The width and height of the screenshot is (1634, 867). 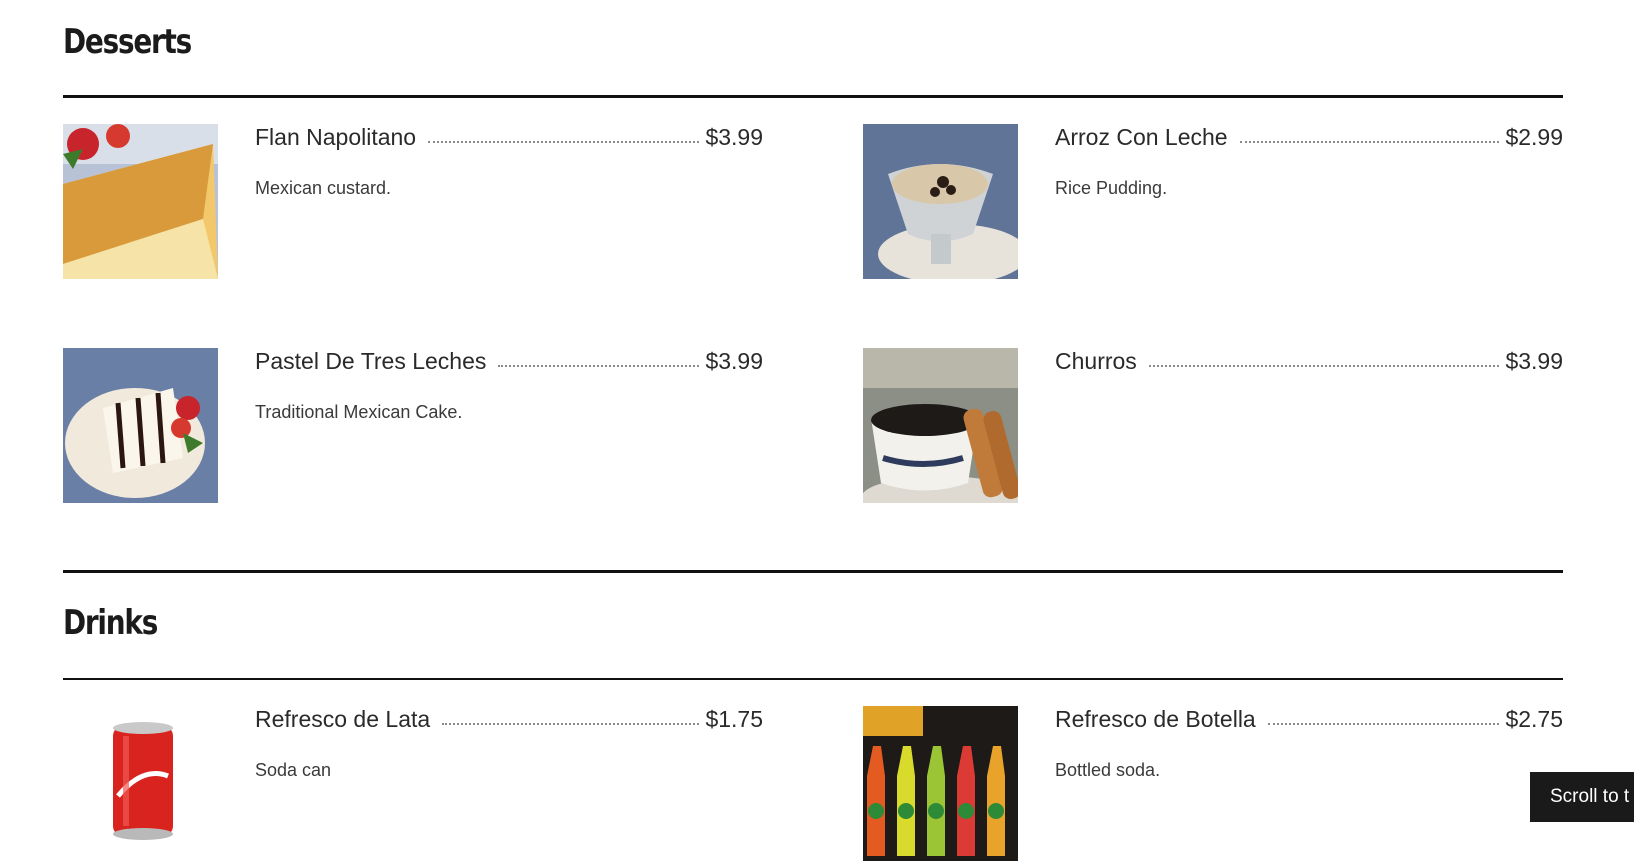 What do you see at coordinates (1213, 204) in the screenshot?
I see `menu-item-arroz-con-leche: Arroz Con Leche $2.99 Rice Pudding.` at bounding box center [1213, 204].